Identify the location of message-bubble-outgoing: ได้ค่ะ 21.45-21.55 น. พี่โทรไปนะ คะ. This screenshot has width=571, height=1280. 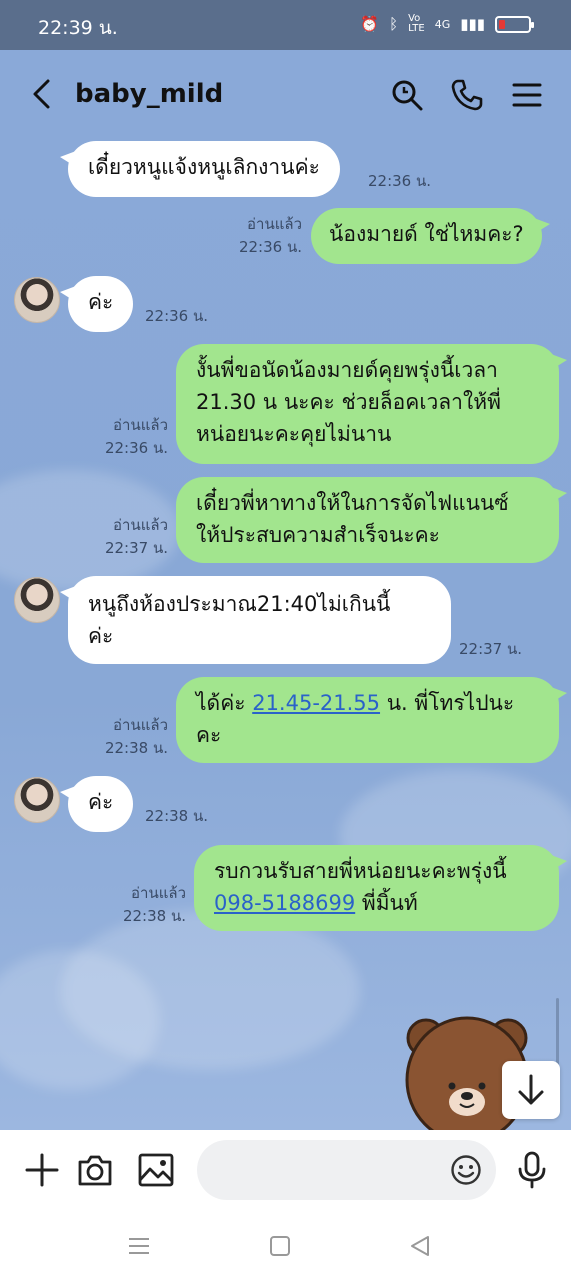
(371, 720).